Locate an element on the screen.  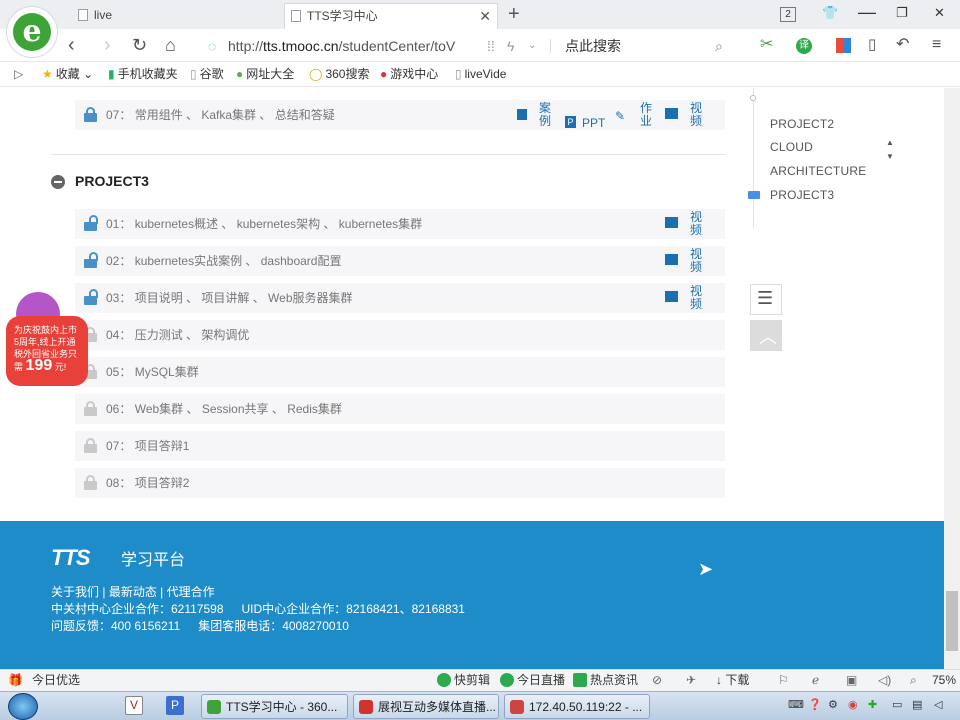
outline-button: ☰ is located at coordinates (766, 299).